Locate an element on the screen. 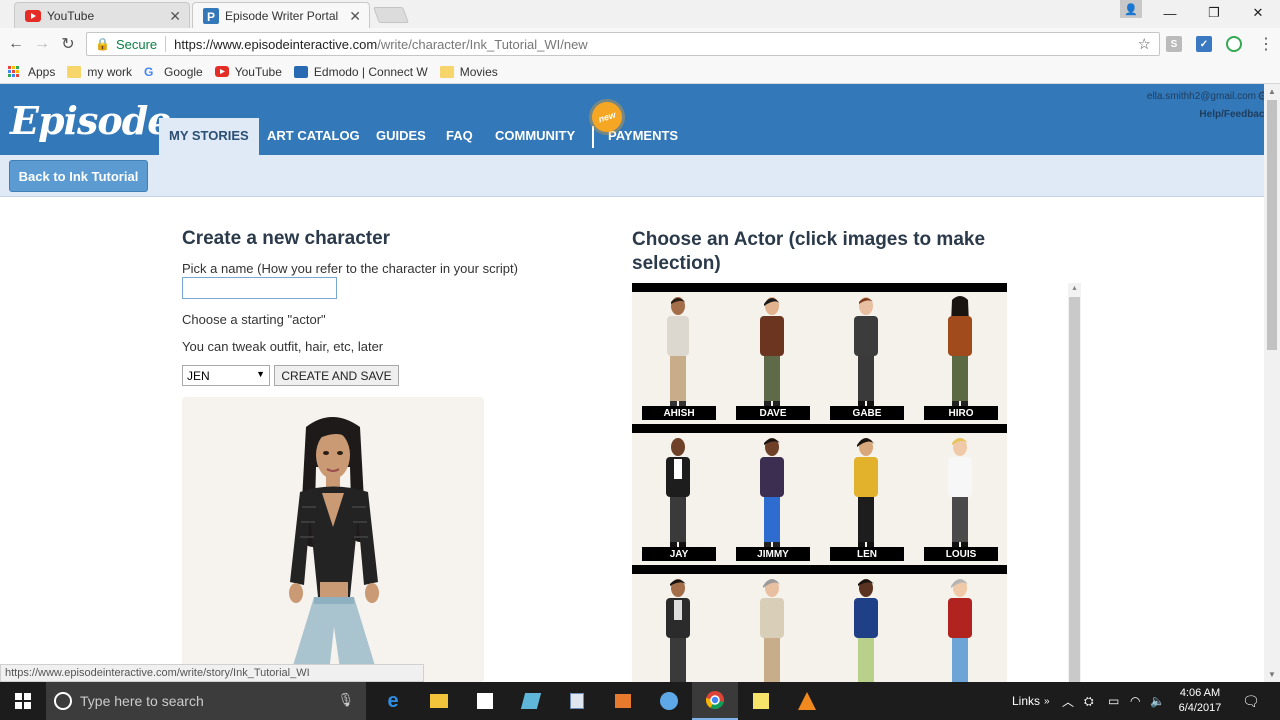 This screenshot has height=720, width=1280. actor-louis: LOUIS is located at coordinates (960, 499).